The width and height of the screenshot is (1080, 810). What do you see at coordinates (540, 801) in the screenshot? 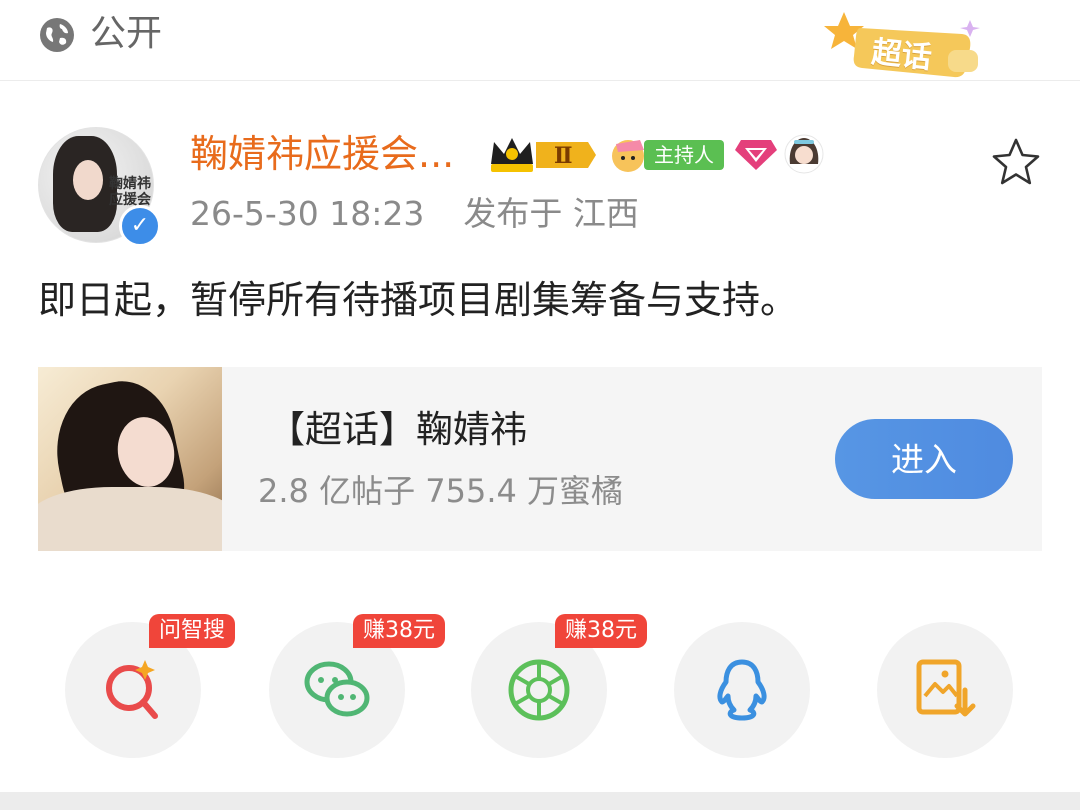
I see `bottom-divider` at bounding box center [540, 801].